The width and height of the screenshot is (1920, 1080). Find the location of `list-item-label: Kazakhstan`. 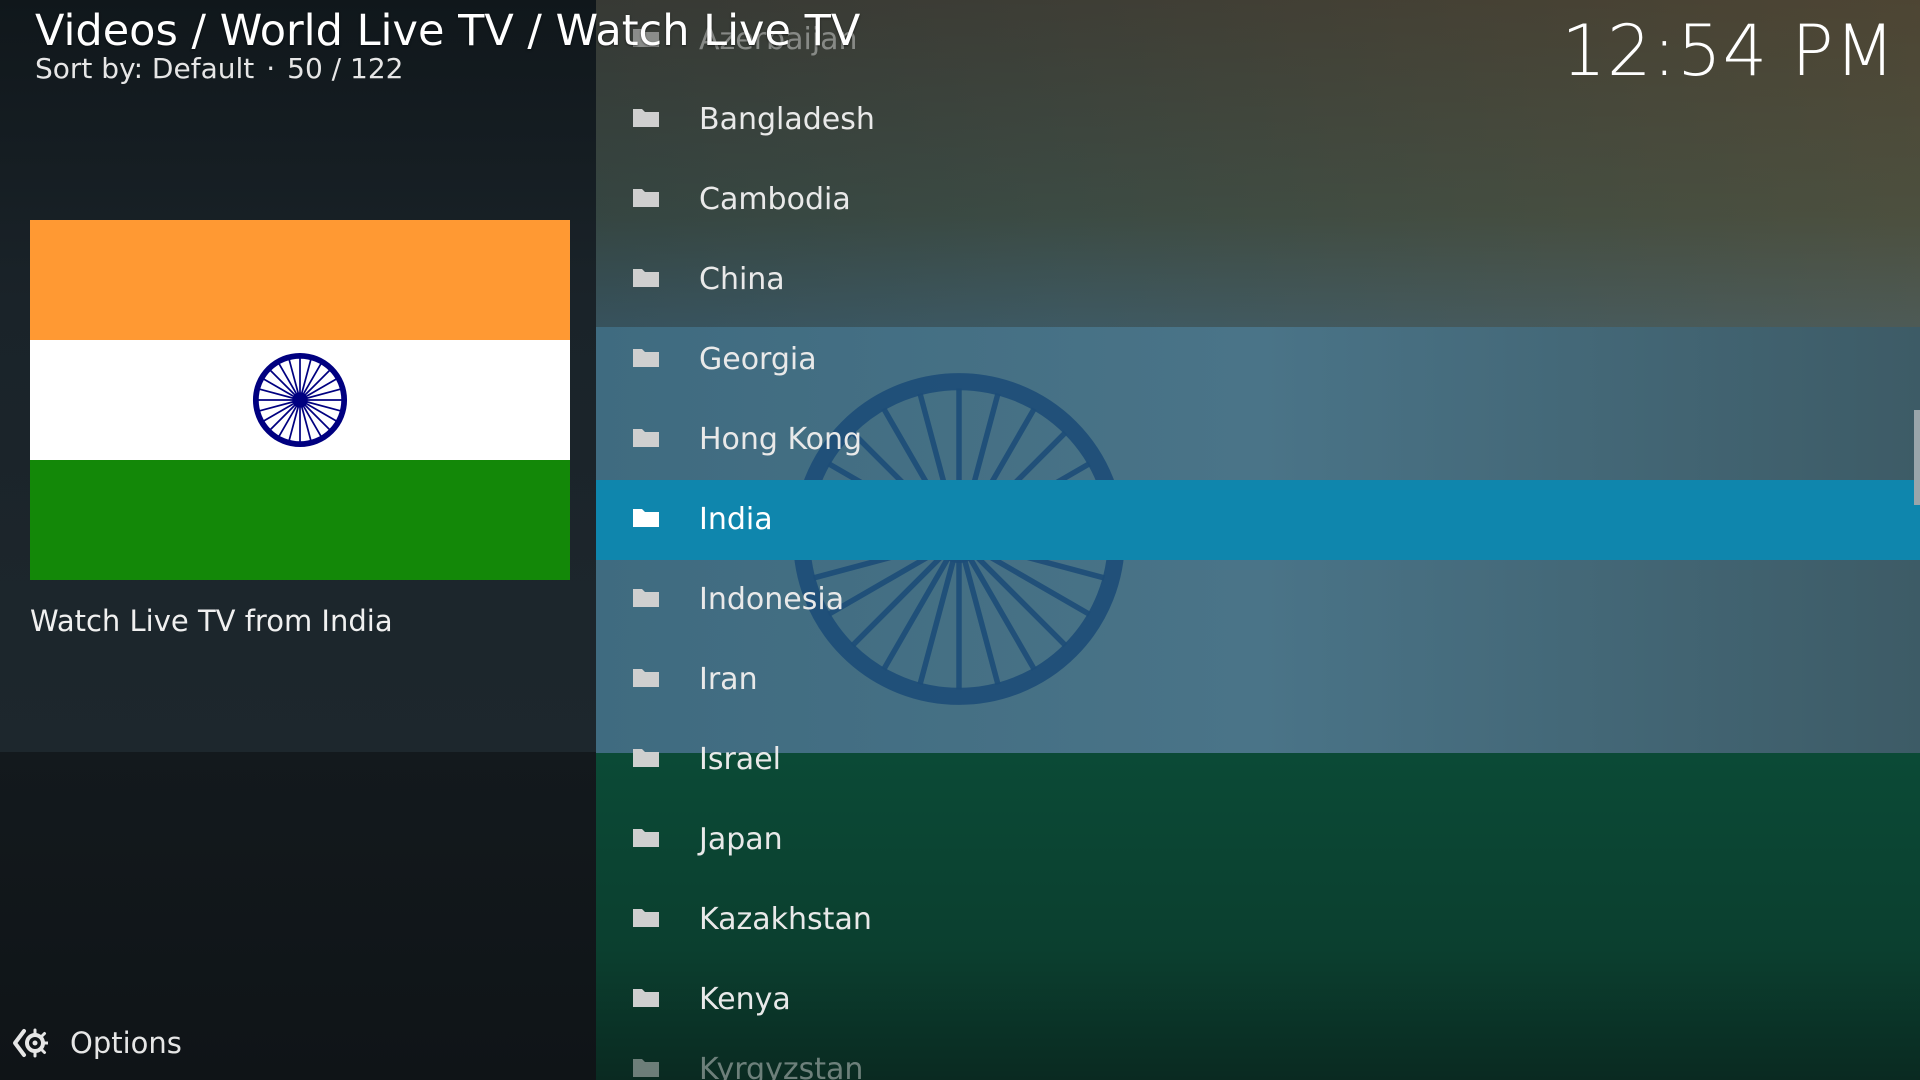

list-item-label: Kazakhstan is located at coordinates (785, 919).